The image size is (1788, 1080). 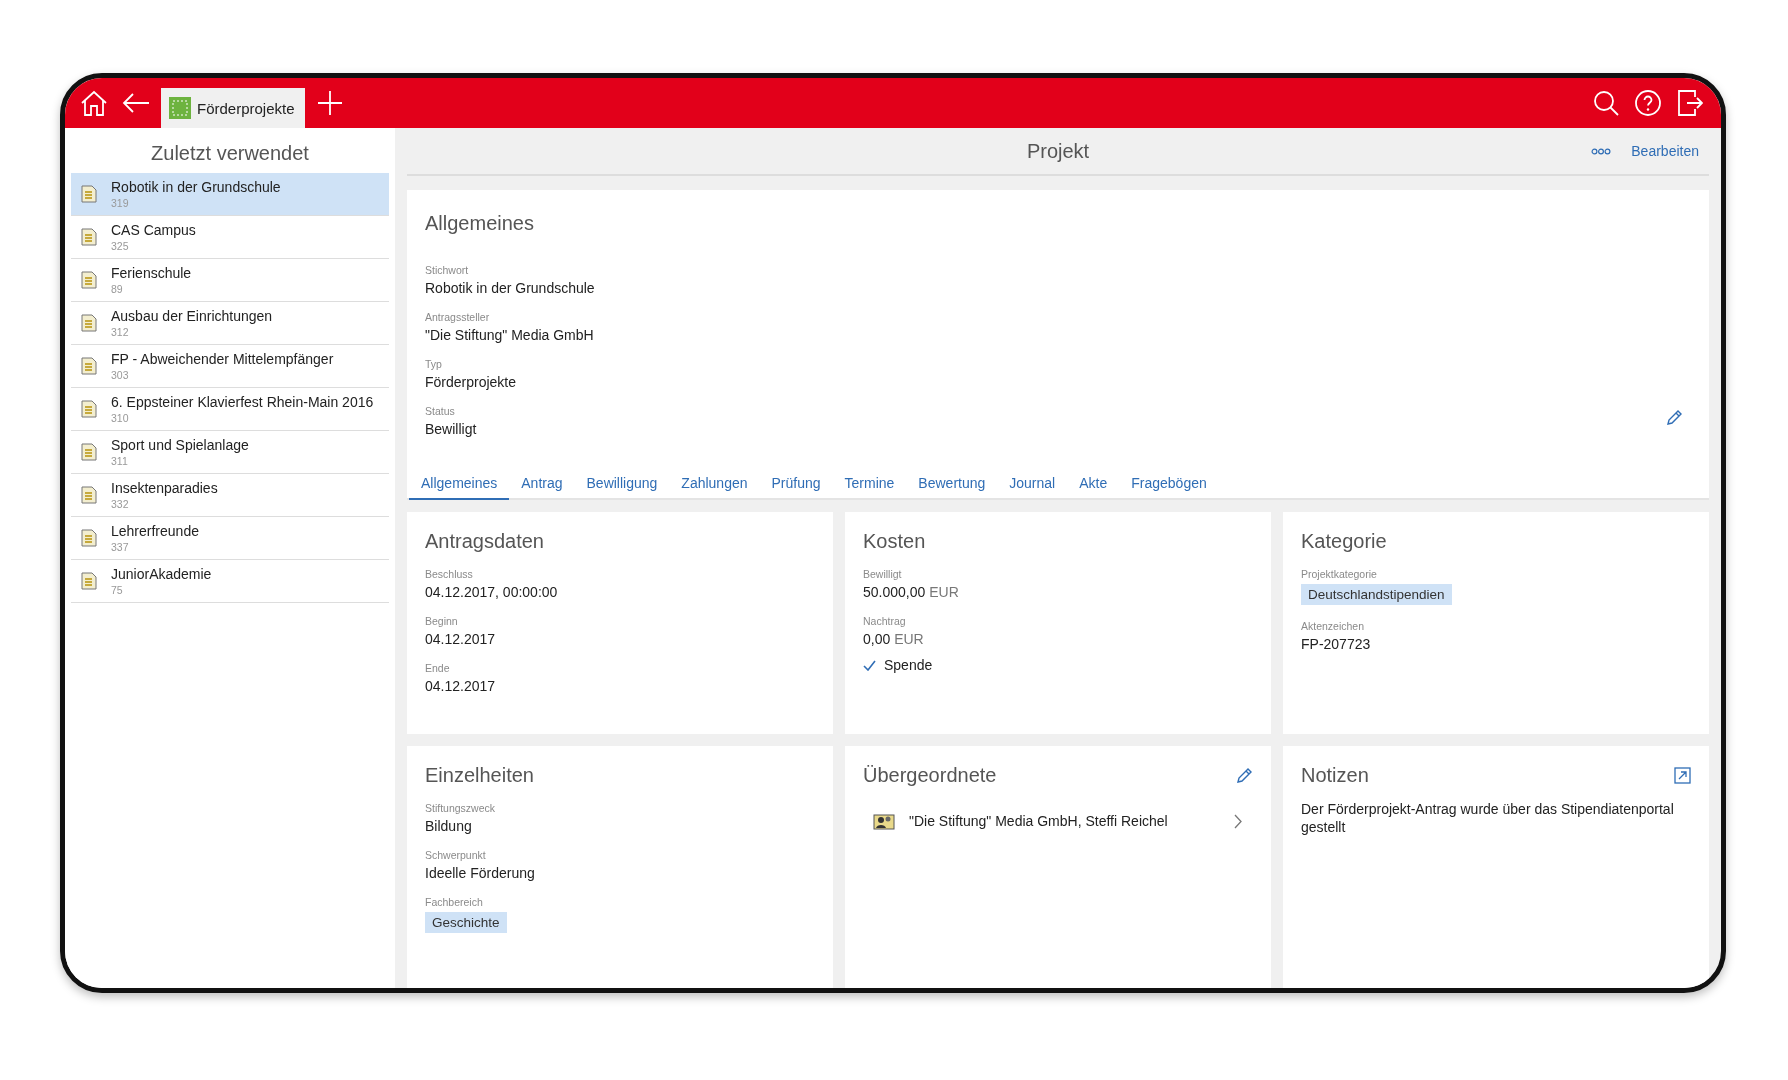 I want to click on item-title: CAS Campus, so click(x=153, y=230).